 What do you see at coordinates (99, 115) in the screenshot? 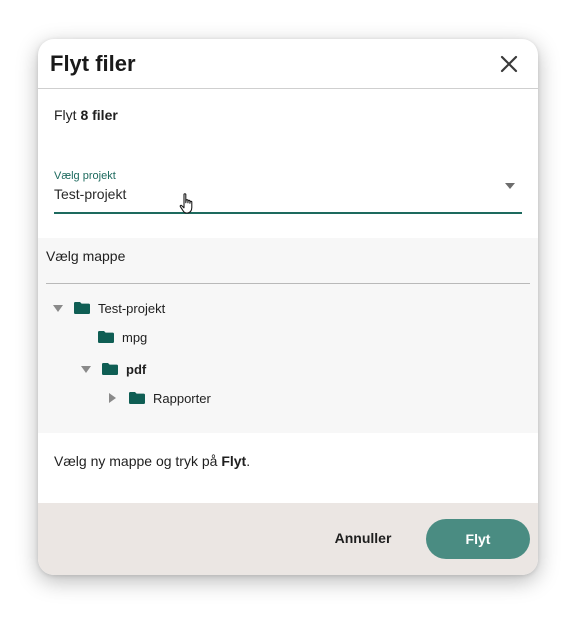
I see `file-count-value: 8 filer` at bounding box center [99, 115].